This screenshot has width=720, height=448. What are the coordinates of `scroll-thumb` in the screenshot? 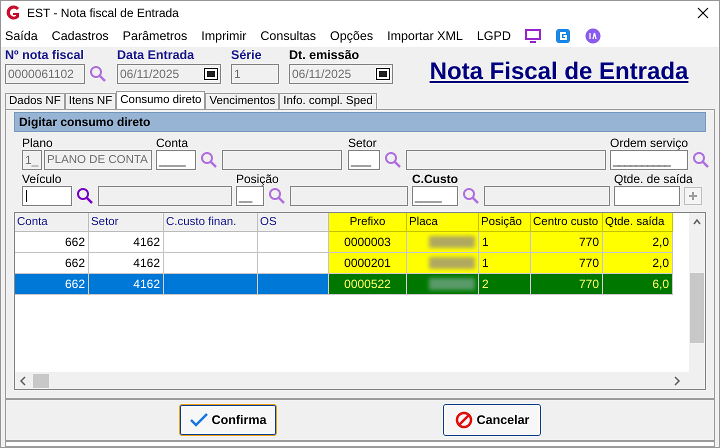 It's located at (41, 381).